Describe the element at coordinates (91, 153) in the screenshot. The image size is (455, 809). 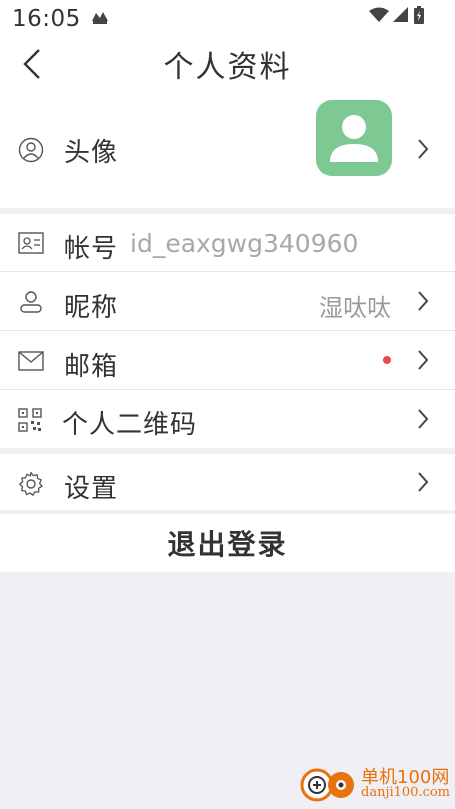
I see `avatar-label: 头像` at that location.